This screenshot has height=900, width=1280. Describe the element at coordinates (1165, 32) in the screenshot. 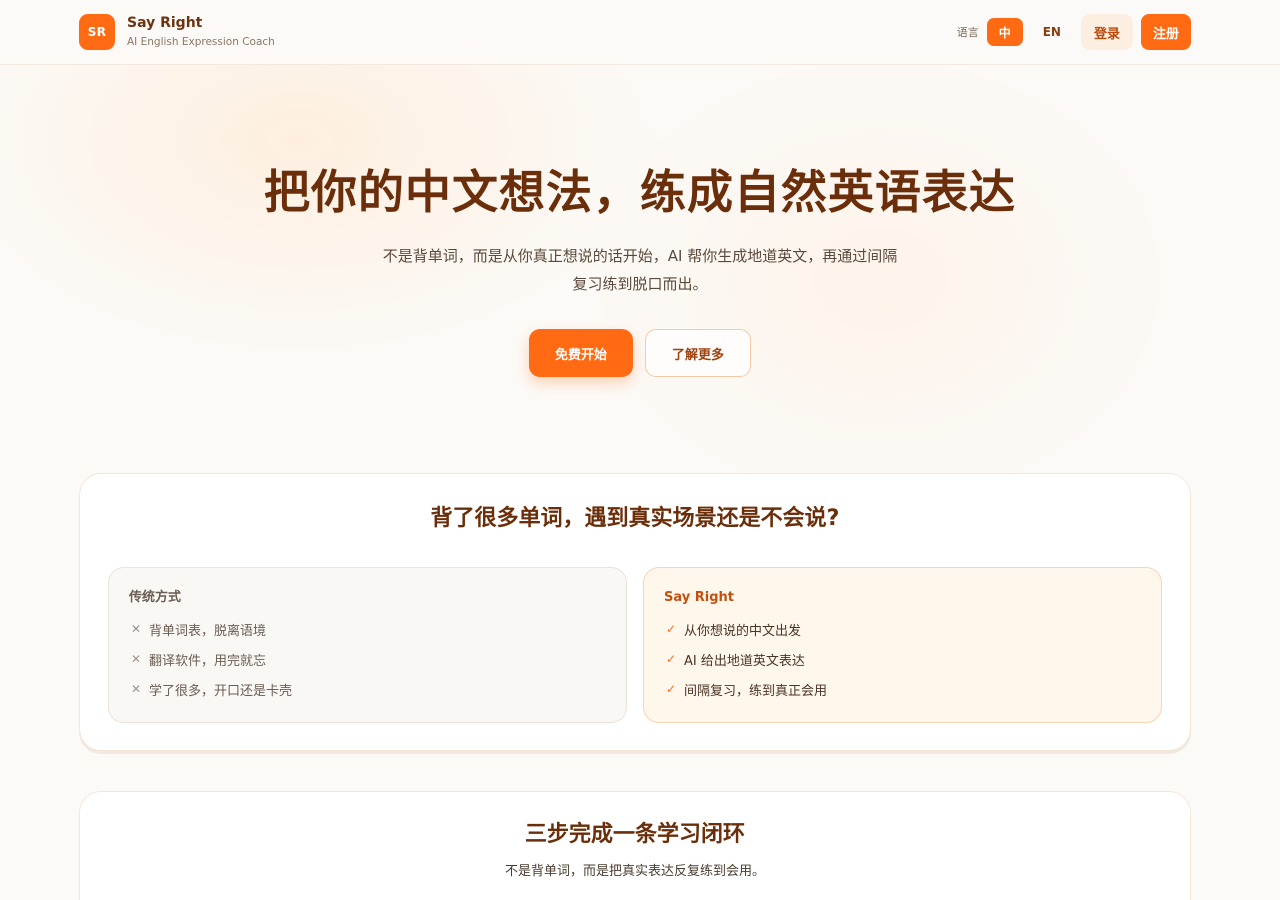

I see `signup-button: 注册` at that location.